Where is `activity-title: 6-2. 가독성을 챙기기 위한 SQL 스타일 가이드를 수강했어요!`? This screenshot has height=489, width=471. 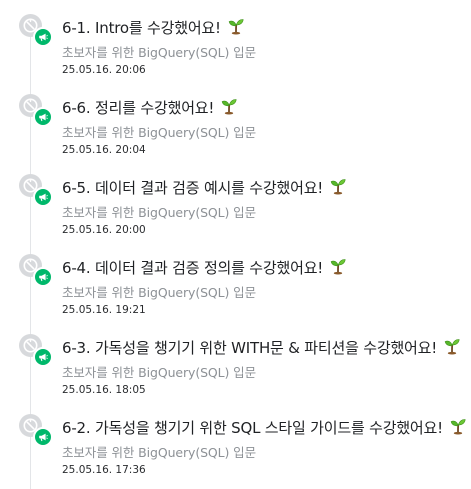 activity-title: 6-2. 가독성을 챙기기 위한 SQL 스타일 가이드를 수강했어요! is located at coordinates (252, 427).